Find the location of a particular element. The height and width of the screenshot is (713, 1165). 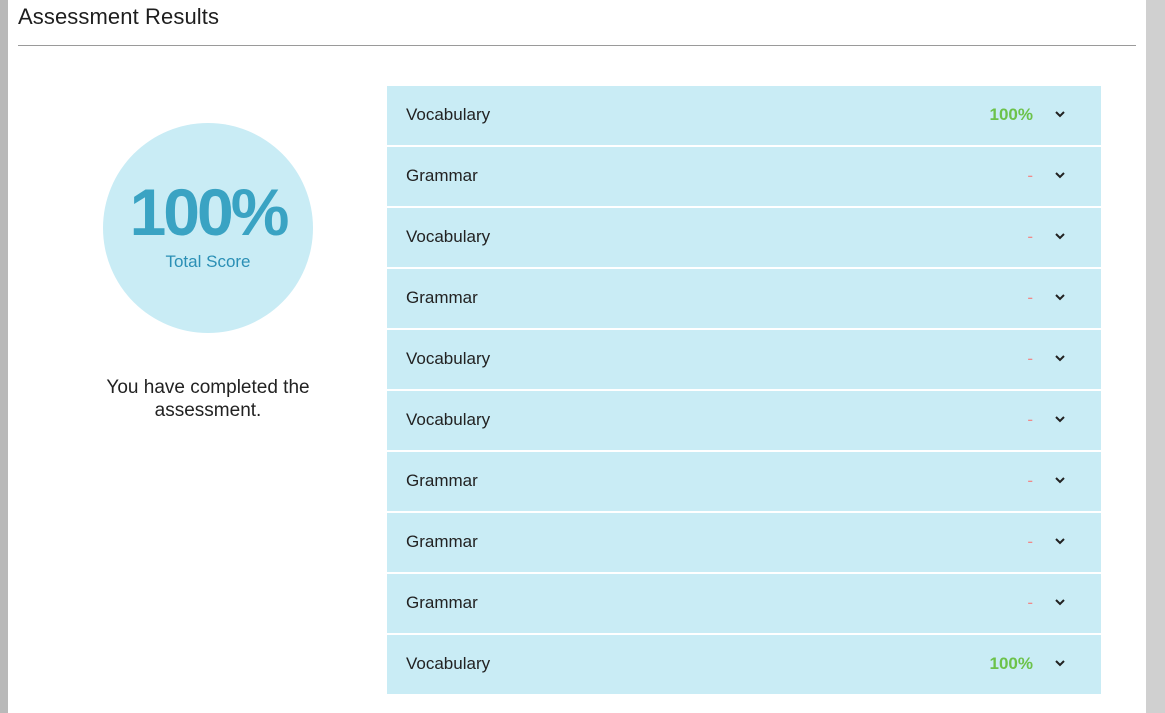

page-title: Assessment Results is located at coordinates (119, 16).